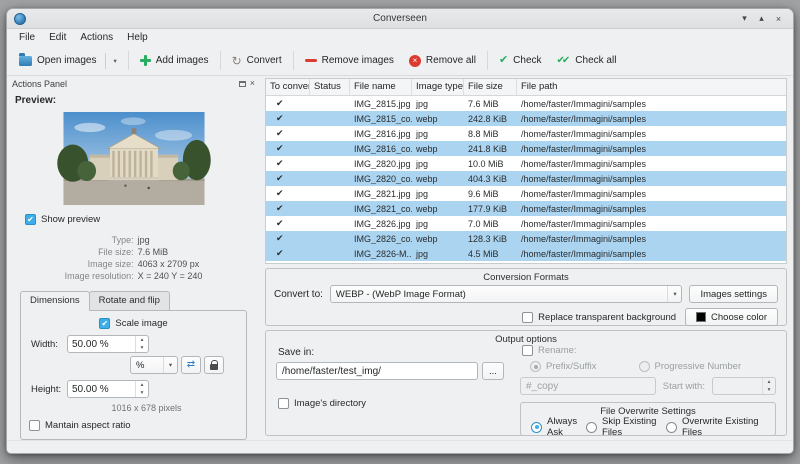 The image size is (800, 464). Describe the element at coordinates (377, 371) in the screenshot. I see `save-path-input` at that location.